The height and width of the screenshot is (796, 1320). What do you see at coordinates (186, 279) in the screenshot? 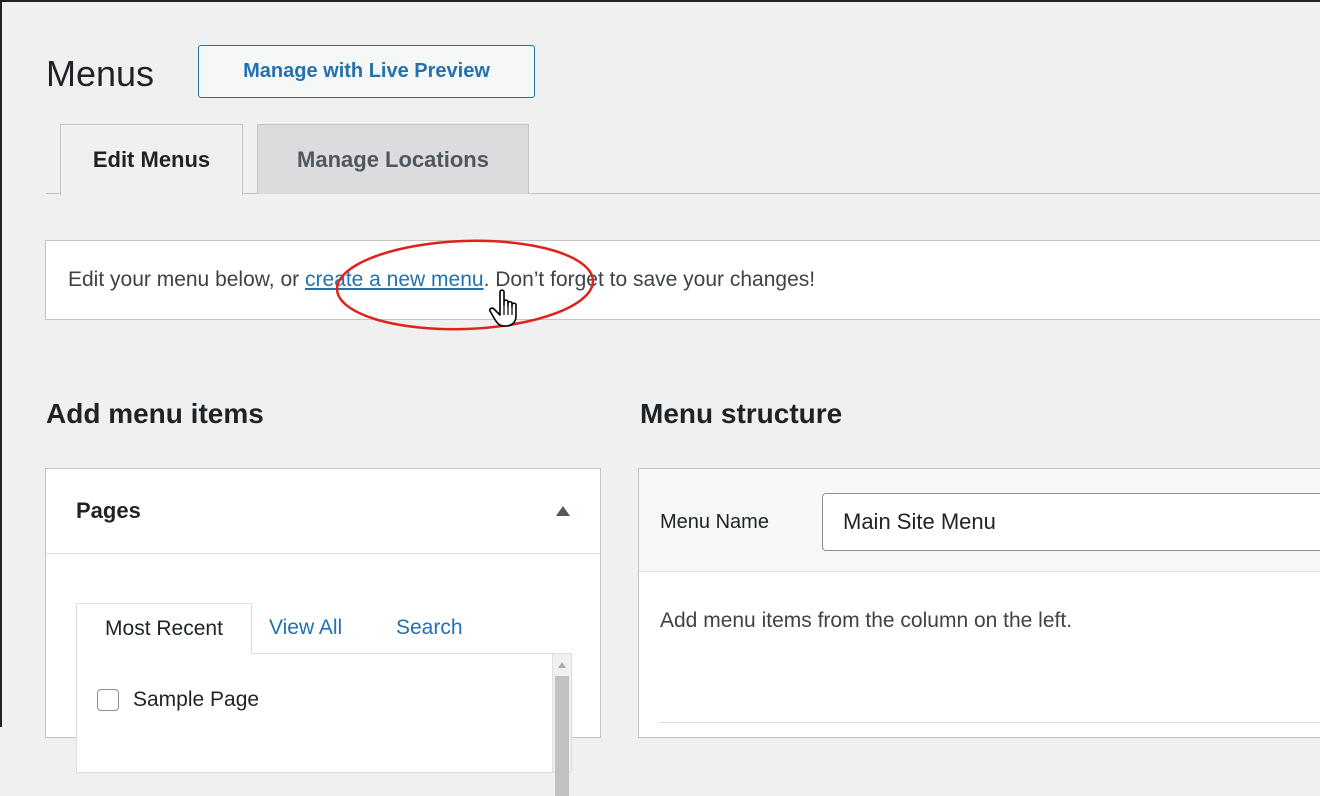
I see `notice-text-before: Edit your menu below, or` at bounding box center [186, 279].